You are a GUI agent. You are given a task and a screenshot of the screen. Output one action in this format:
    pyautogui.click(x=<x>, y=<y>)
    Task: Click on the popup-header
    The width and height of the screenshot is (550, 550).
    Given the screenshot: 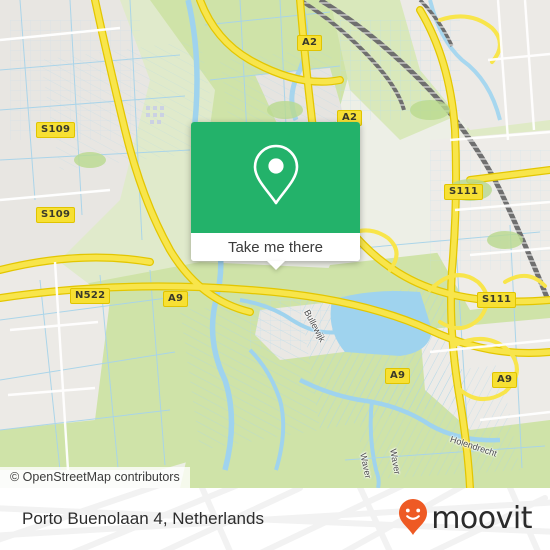 What is the action you would take?
    pyautogui.click(x=275, y=177)
    